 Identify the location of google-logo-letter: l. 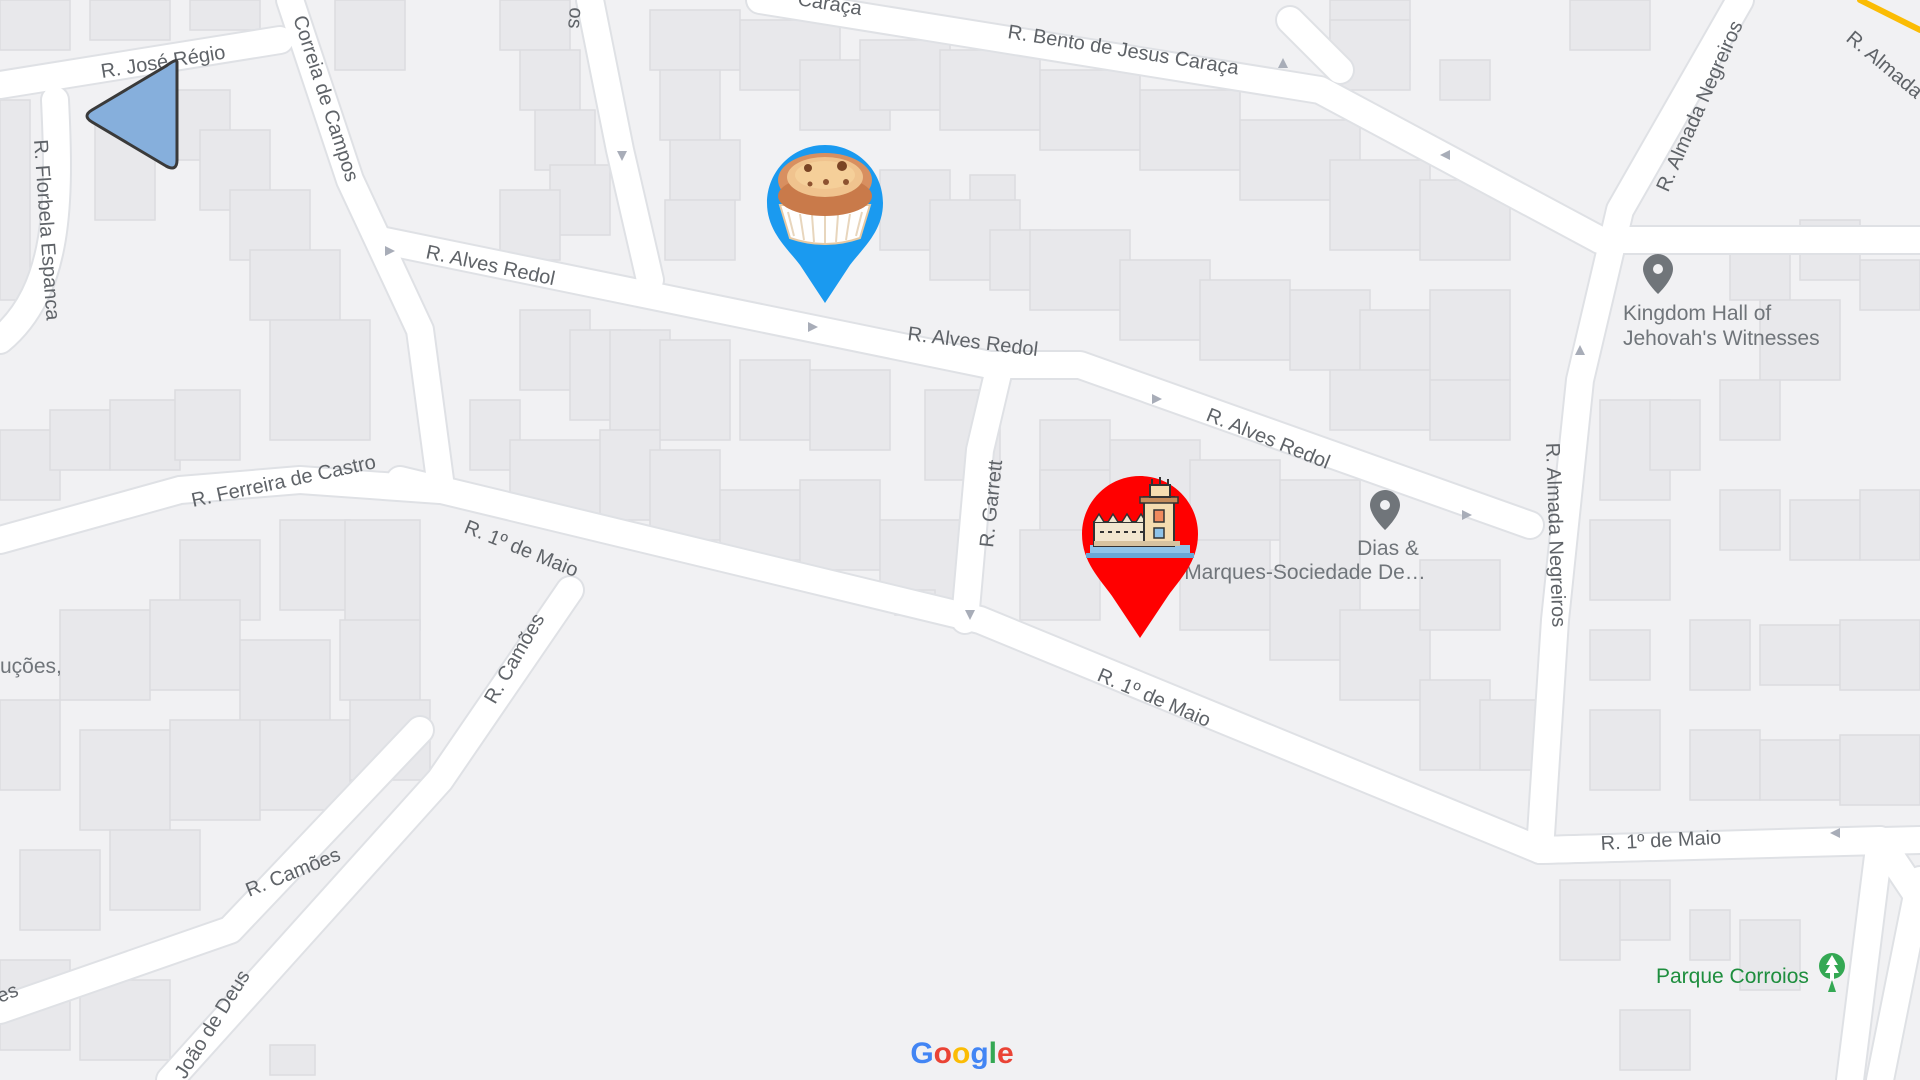
(993, 1053).